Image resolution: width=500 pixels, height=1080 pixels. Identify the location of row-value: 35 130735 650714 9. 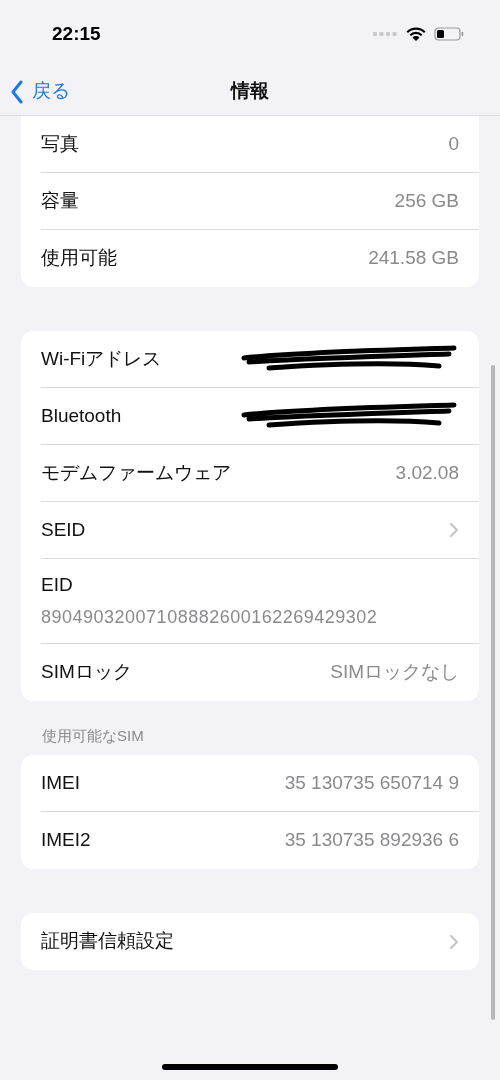
(371, 782).